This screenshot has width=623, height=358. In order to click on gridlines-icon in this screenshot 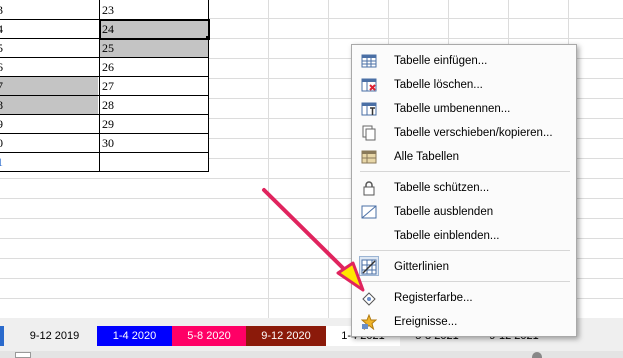, I will do `click(369, 267)`.